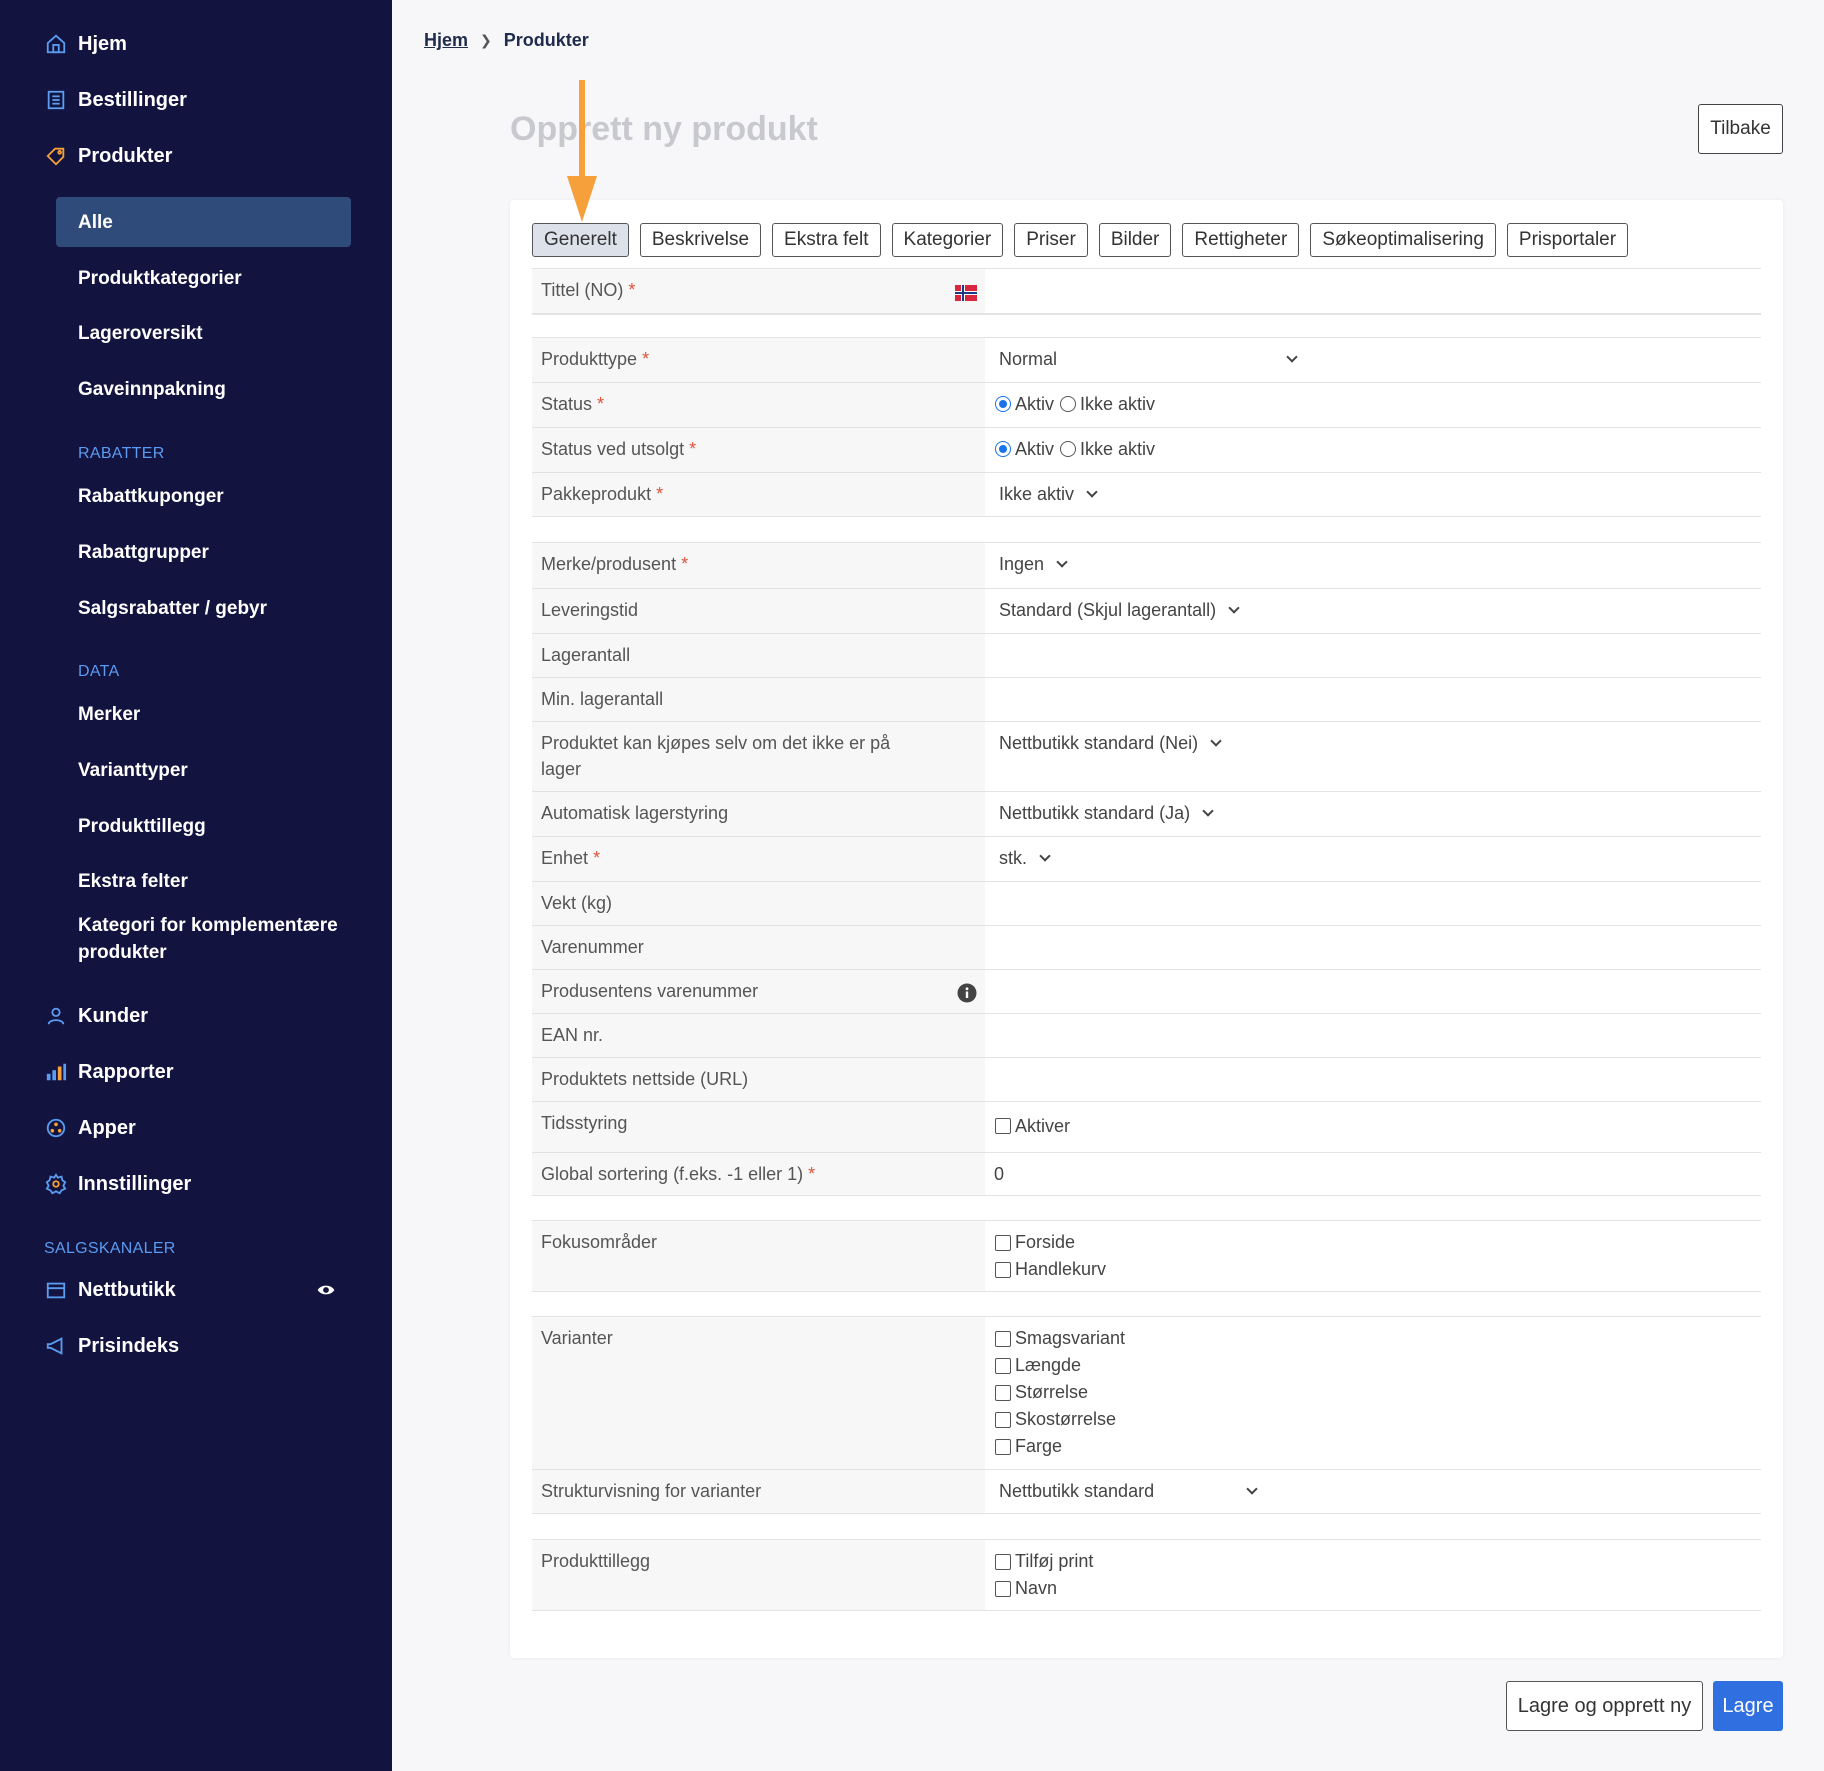 This screenshot has height=1771, width=1824. I want to click on sidebar-item-settings: Innstillinger, so click(117, 1184).